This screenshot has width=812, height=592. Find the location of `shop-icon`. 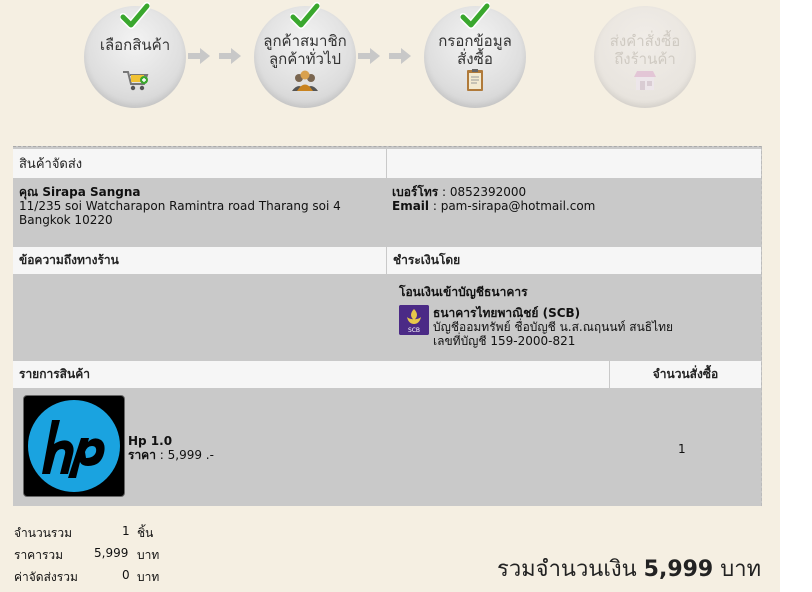

shop-icon is located at coordinates (645, 80).